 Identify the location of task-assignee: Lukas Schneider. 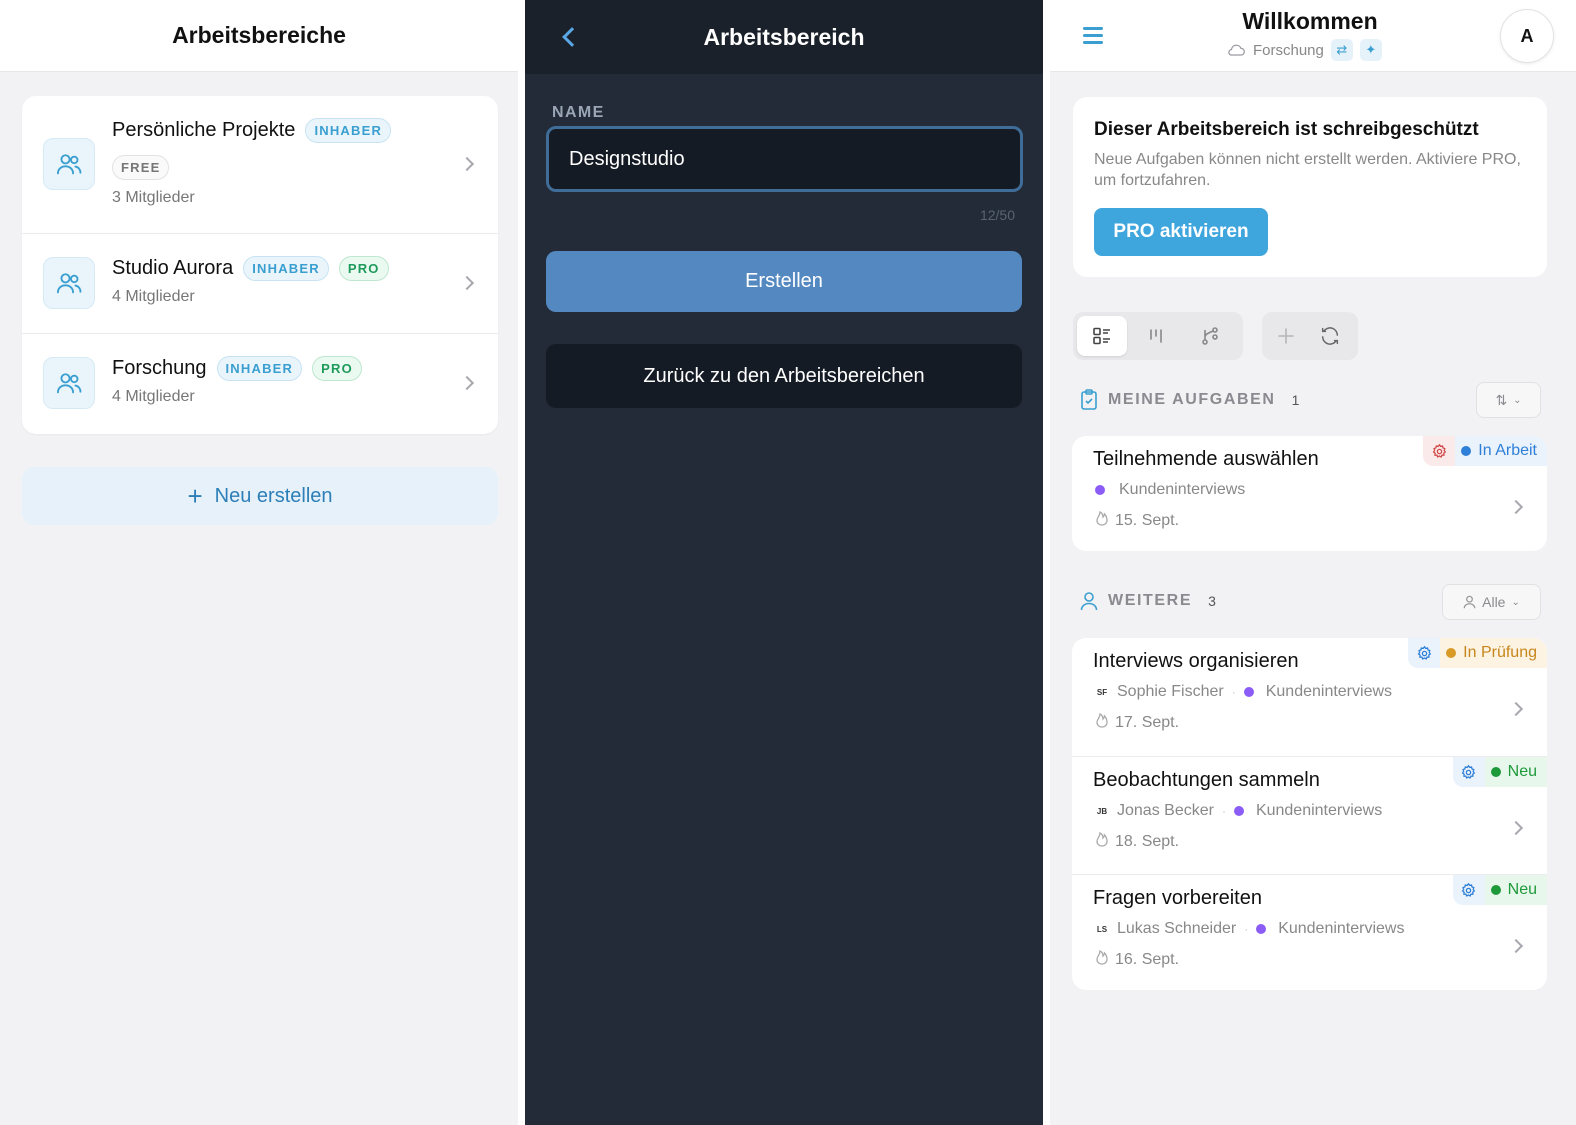
(1177, 928).